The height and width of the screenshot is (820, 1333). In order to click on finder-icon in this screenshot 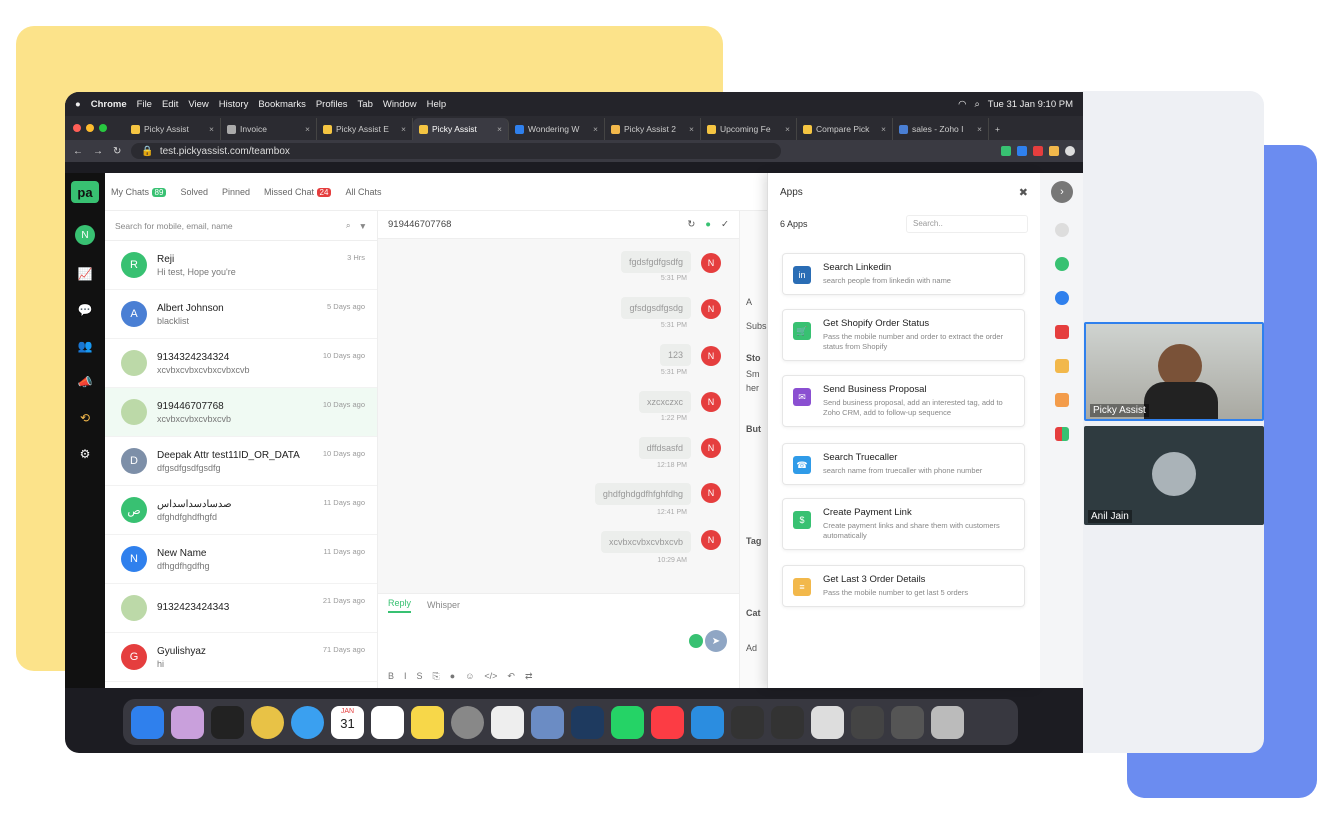, I will do `click(147, 722)`.